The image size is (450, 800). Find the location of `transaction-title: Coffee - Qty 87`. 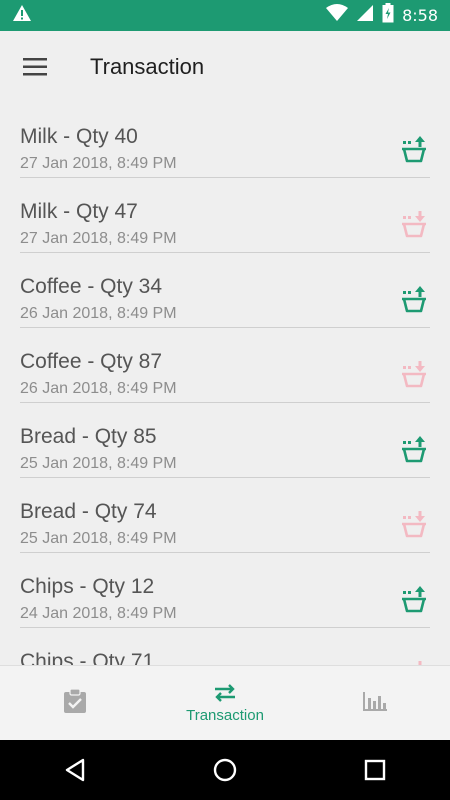

transaction-title: Coffee - Qty 87 is located at coordinates (91, 361).